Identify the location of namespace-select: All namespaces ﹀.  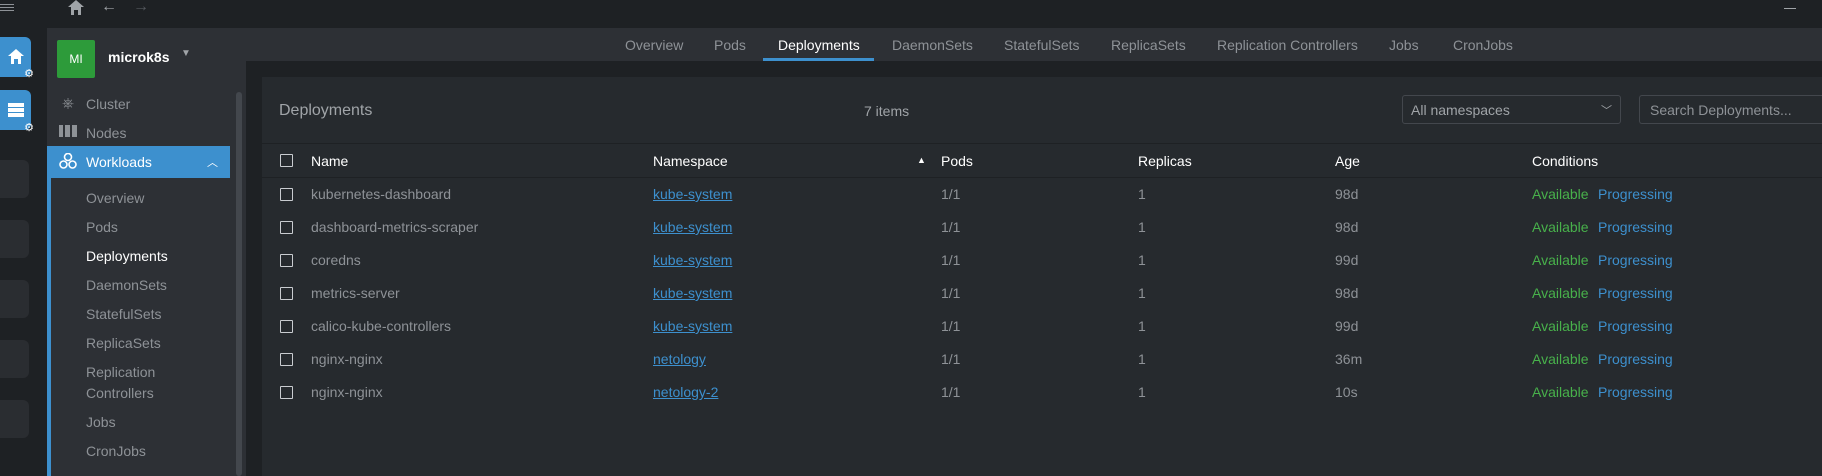
(1511, 109).